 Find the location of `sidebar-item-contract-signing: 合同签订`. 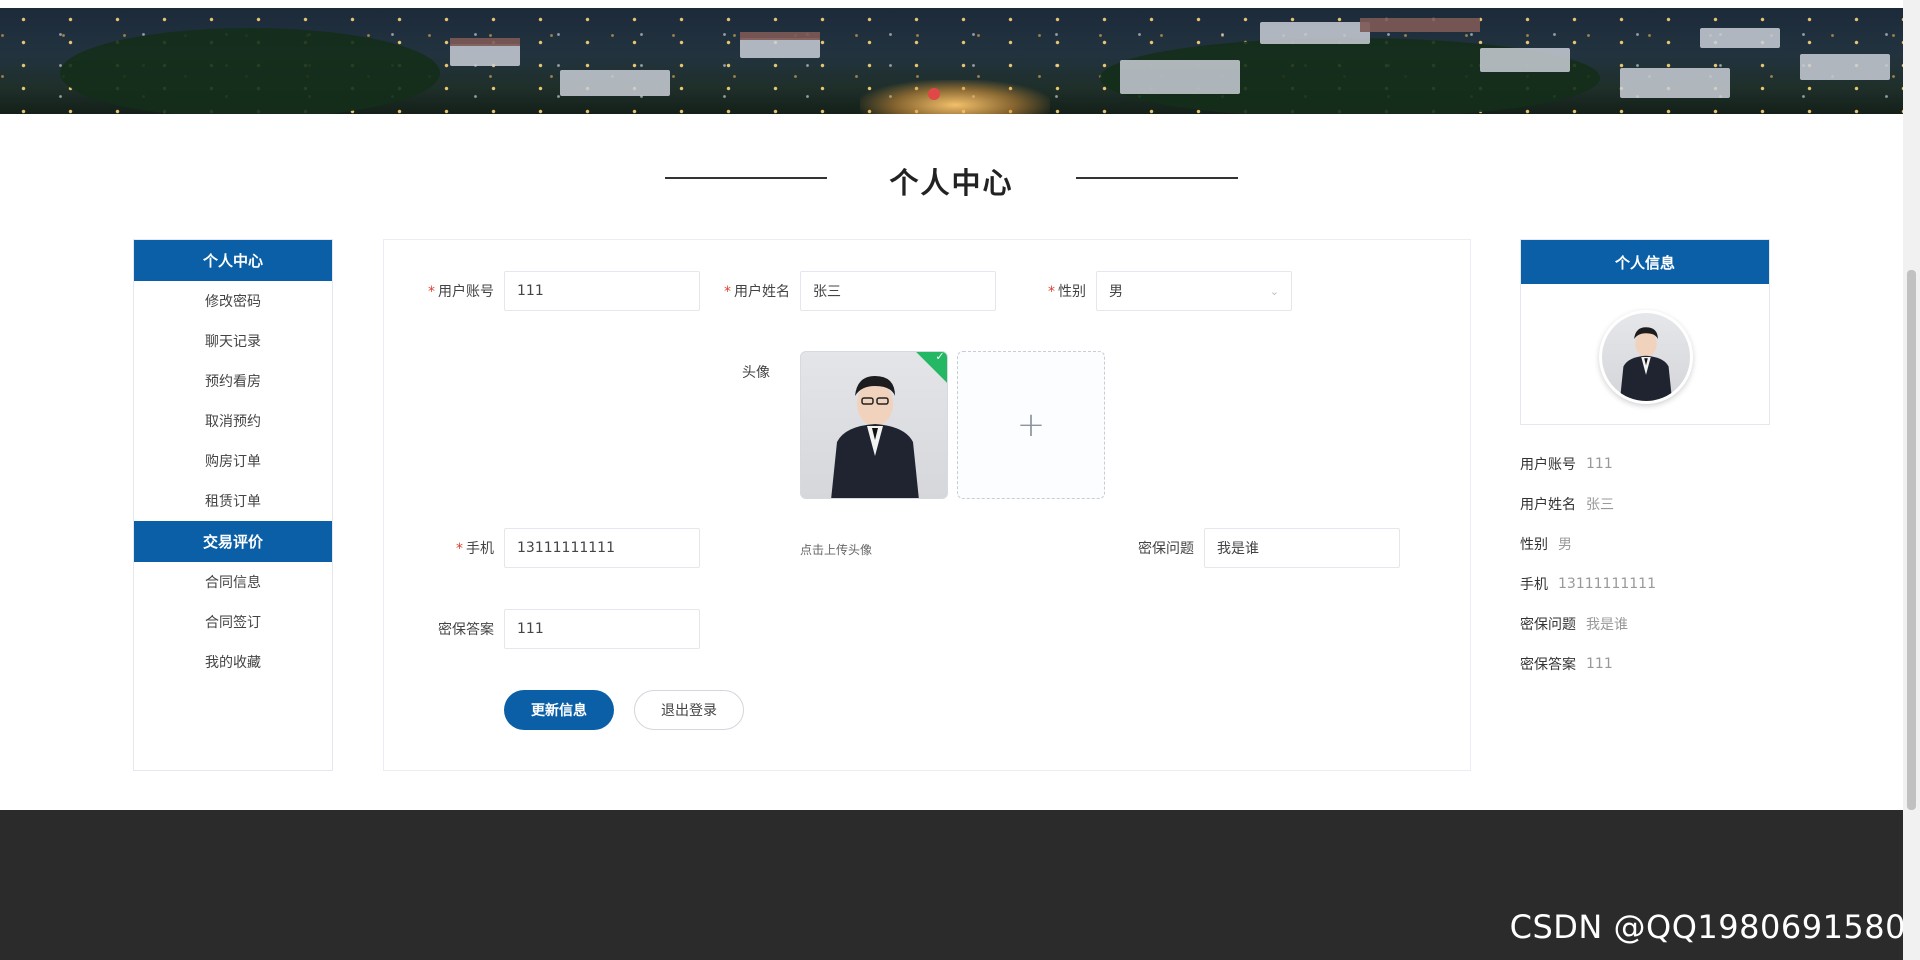

sidebar-item-contract-signing: 合同签订 is located at coordinates (233, 622).